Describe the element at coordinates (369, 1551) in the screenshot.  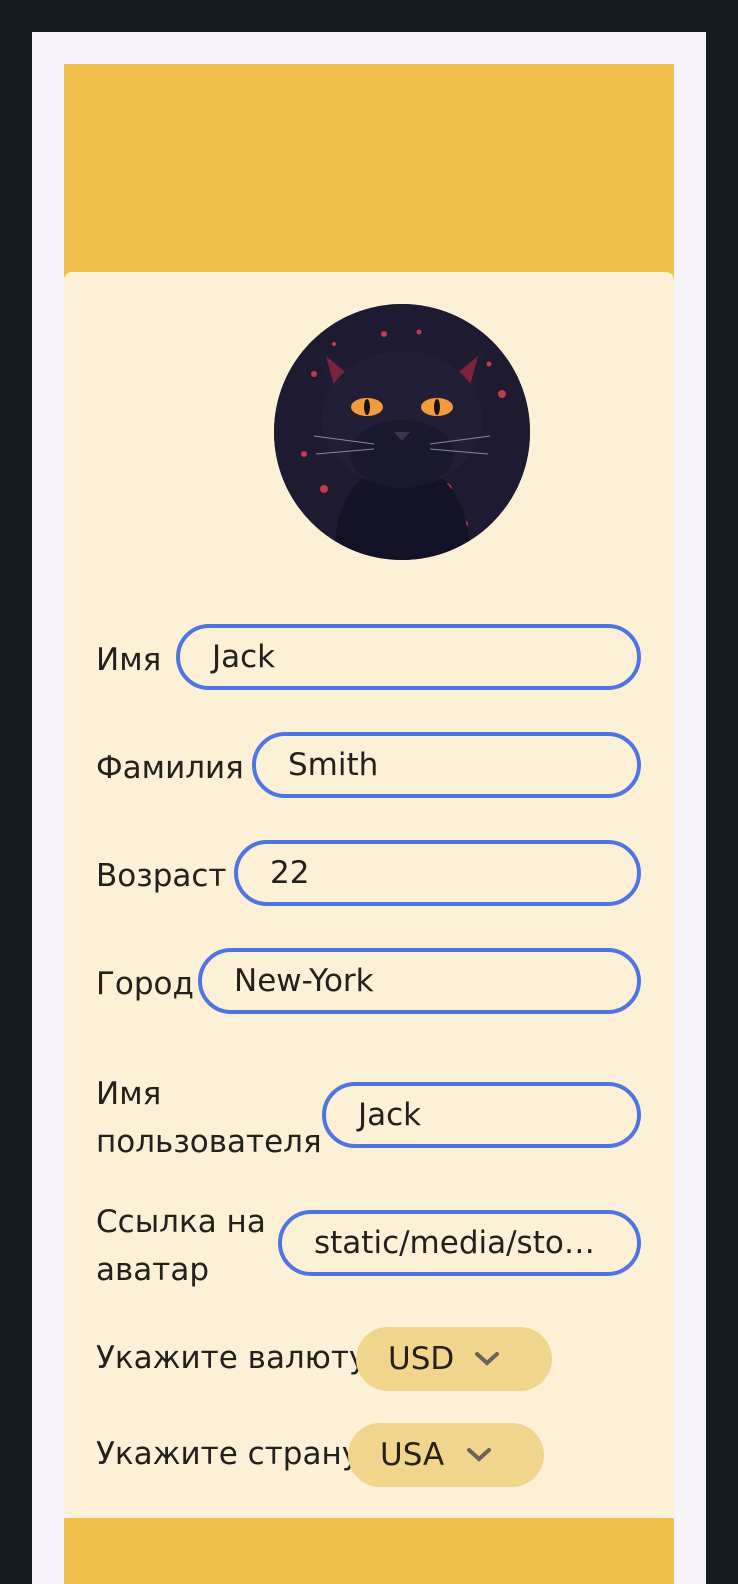
I see `footer-banner` at that location.